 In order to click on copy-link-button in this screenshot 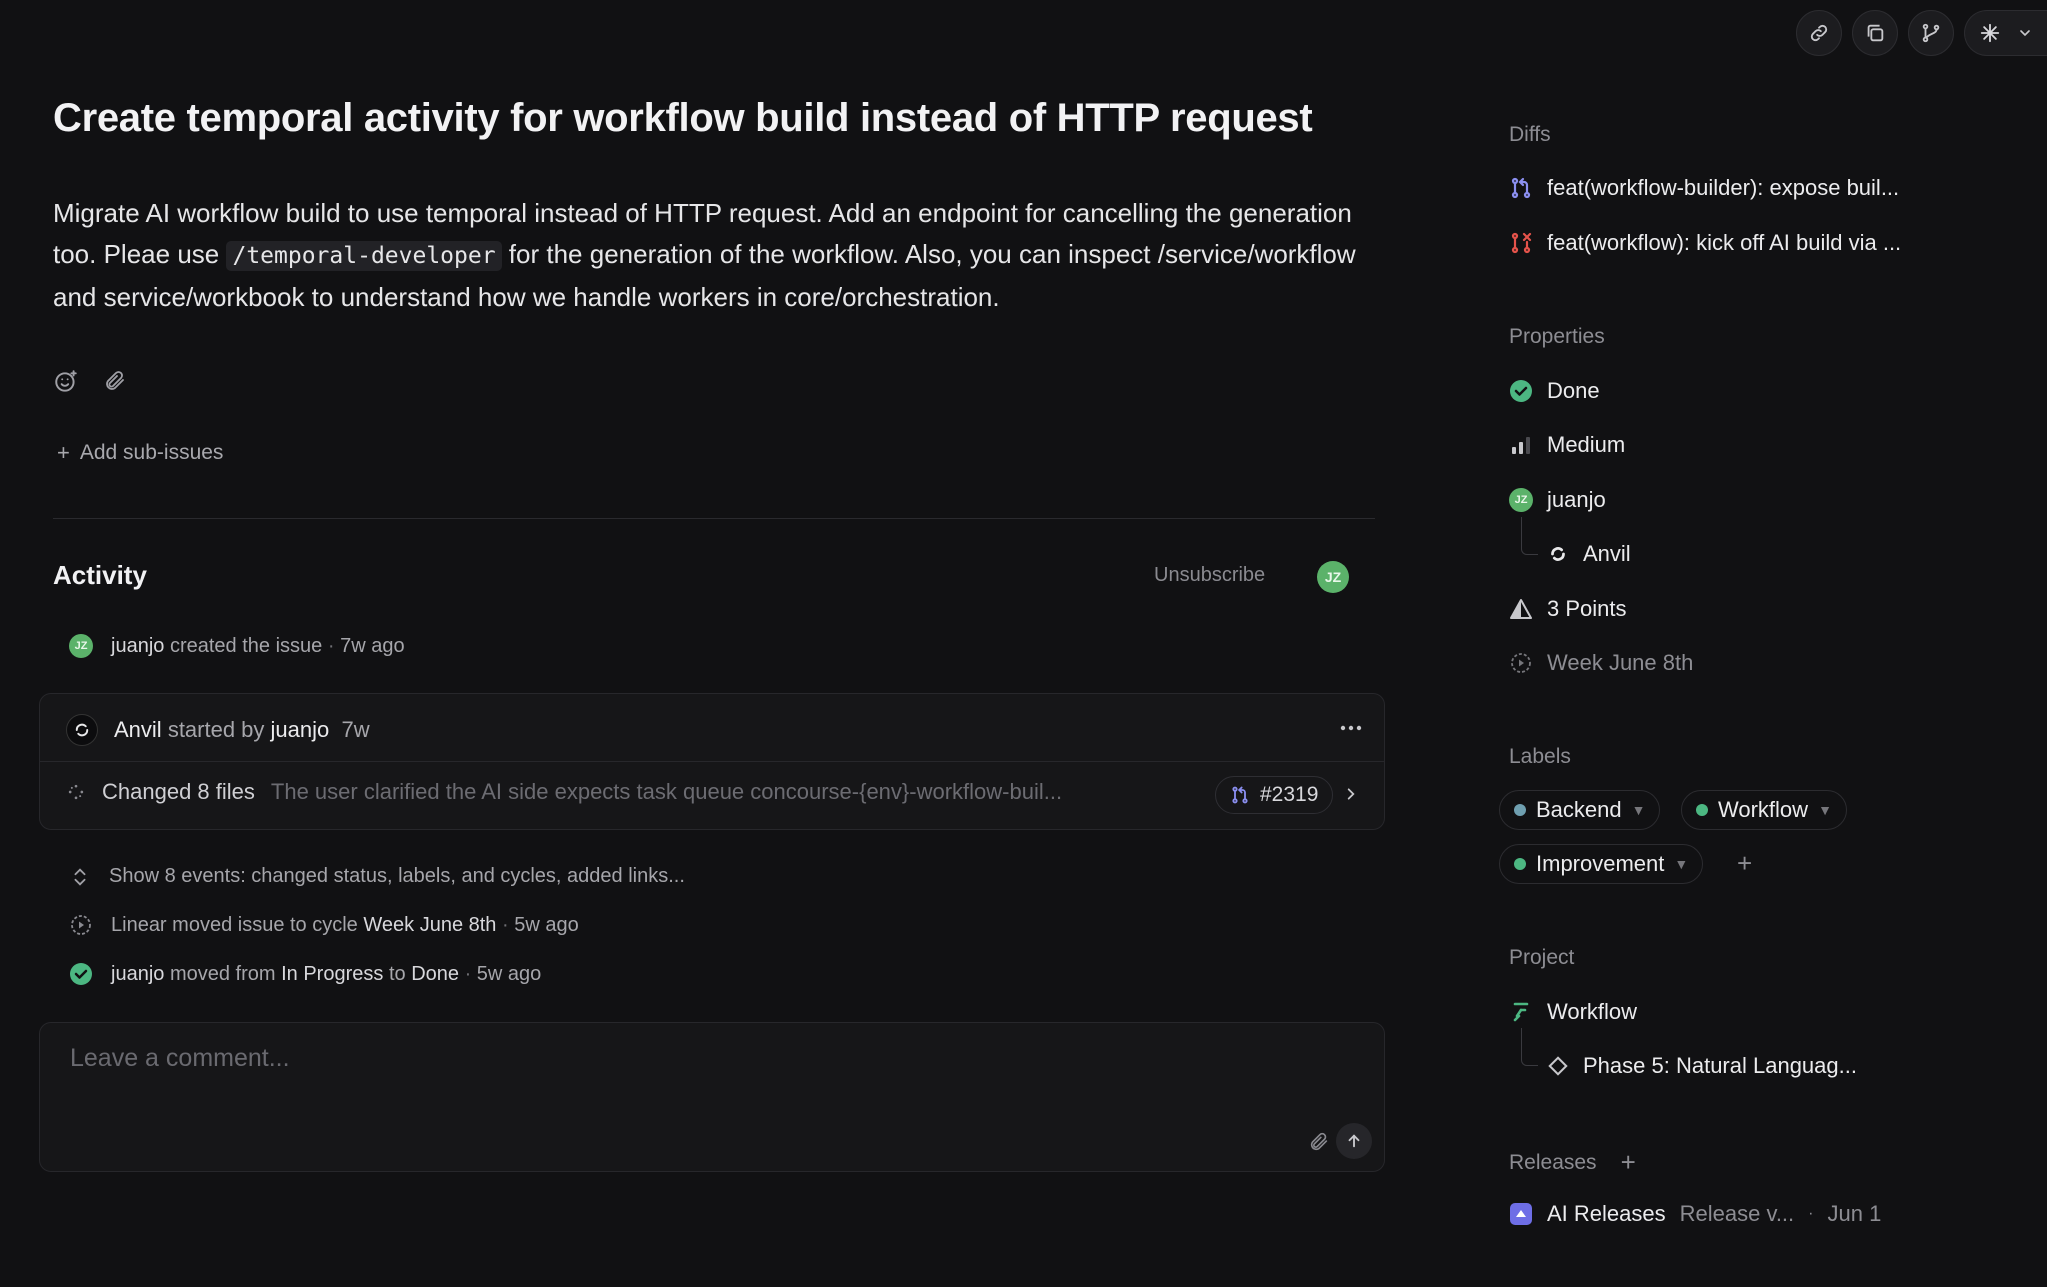, I will do `click(1819, 33)`.